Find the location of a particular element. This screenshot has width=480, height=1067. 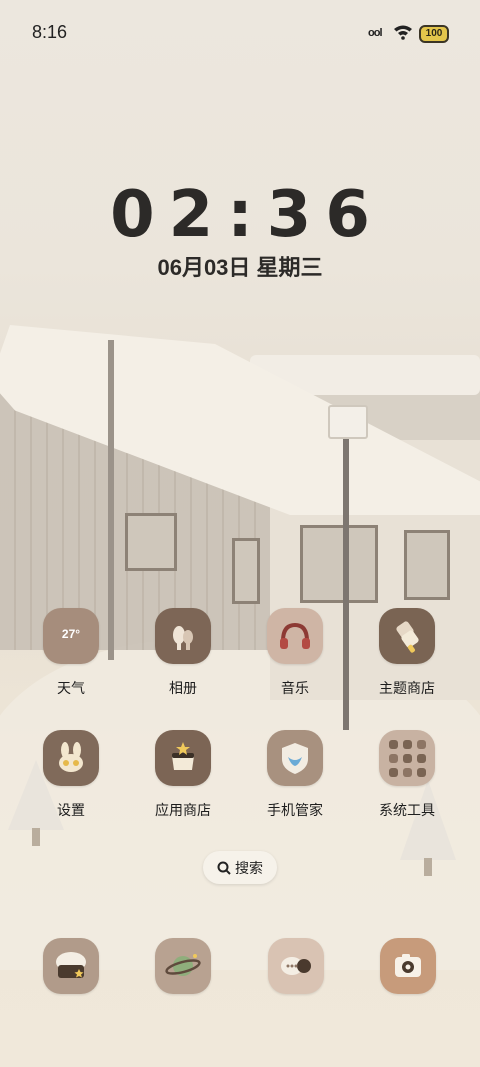

app-app-store: 应用商店 is located at coordinates (183, 775).